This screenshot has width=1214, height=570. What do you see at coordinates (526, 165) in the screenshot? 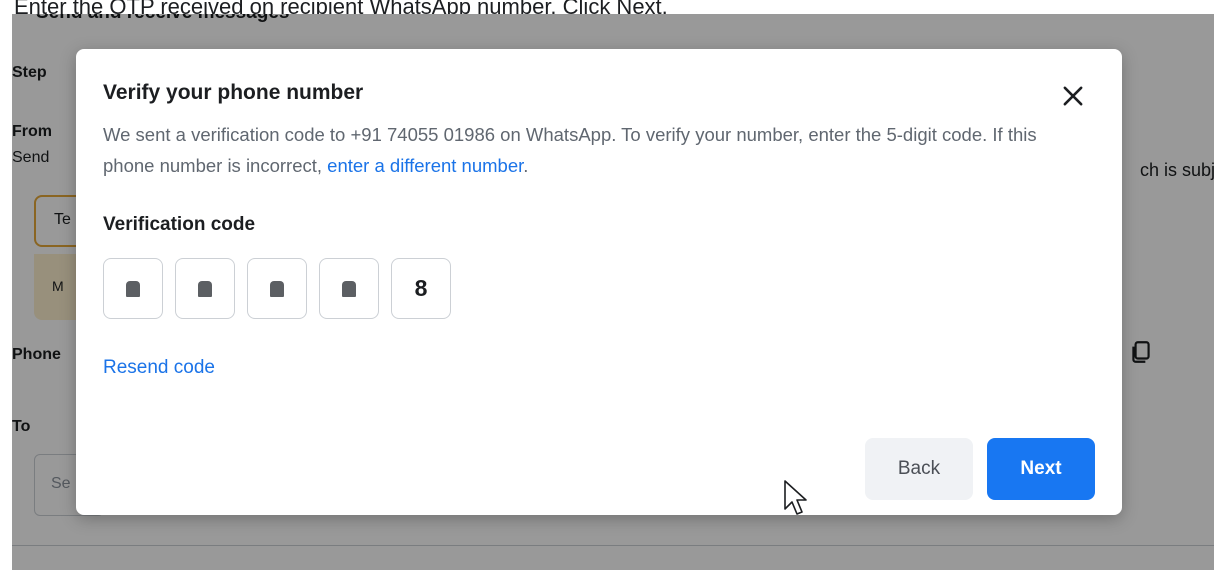
I see `dialog-description-end: .` at bounding box center [526, 165].